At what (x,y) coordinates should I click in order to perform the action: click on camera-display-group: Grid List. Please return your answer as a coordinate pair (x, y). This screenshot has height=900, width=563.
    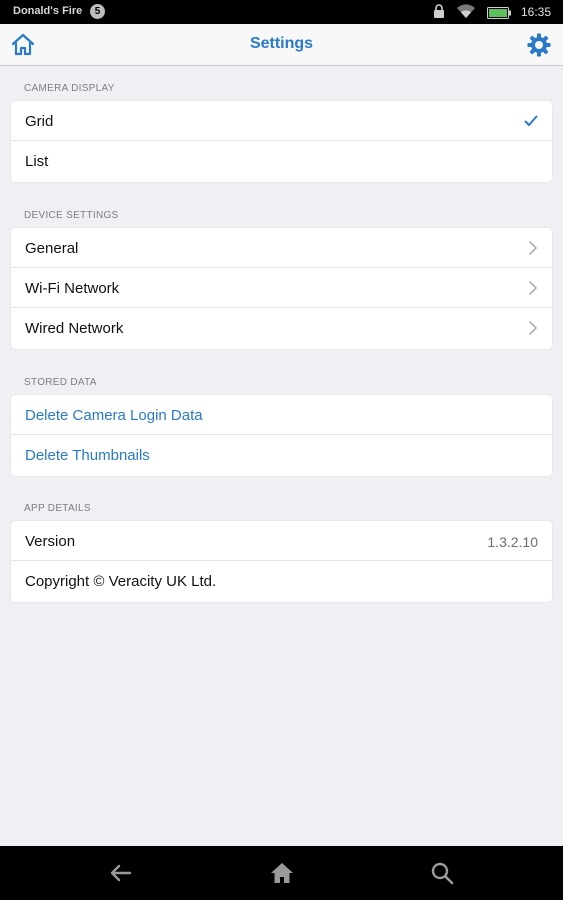
    Looking at the image, I should click on (281, 141).